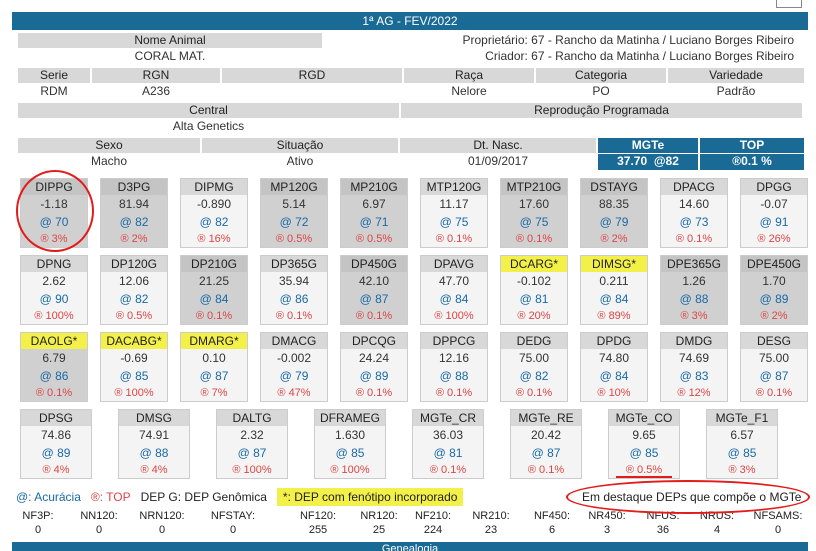 The image size is (816, 551). What do you see at coordinates (55, 211) in the screenshot?
I see `annotation-circle-dippg` at bounding box center [55, 211].